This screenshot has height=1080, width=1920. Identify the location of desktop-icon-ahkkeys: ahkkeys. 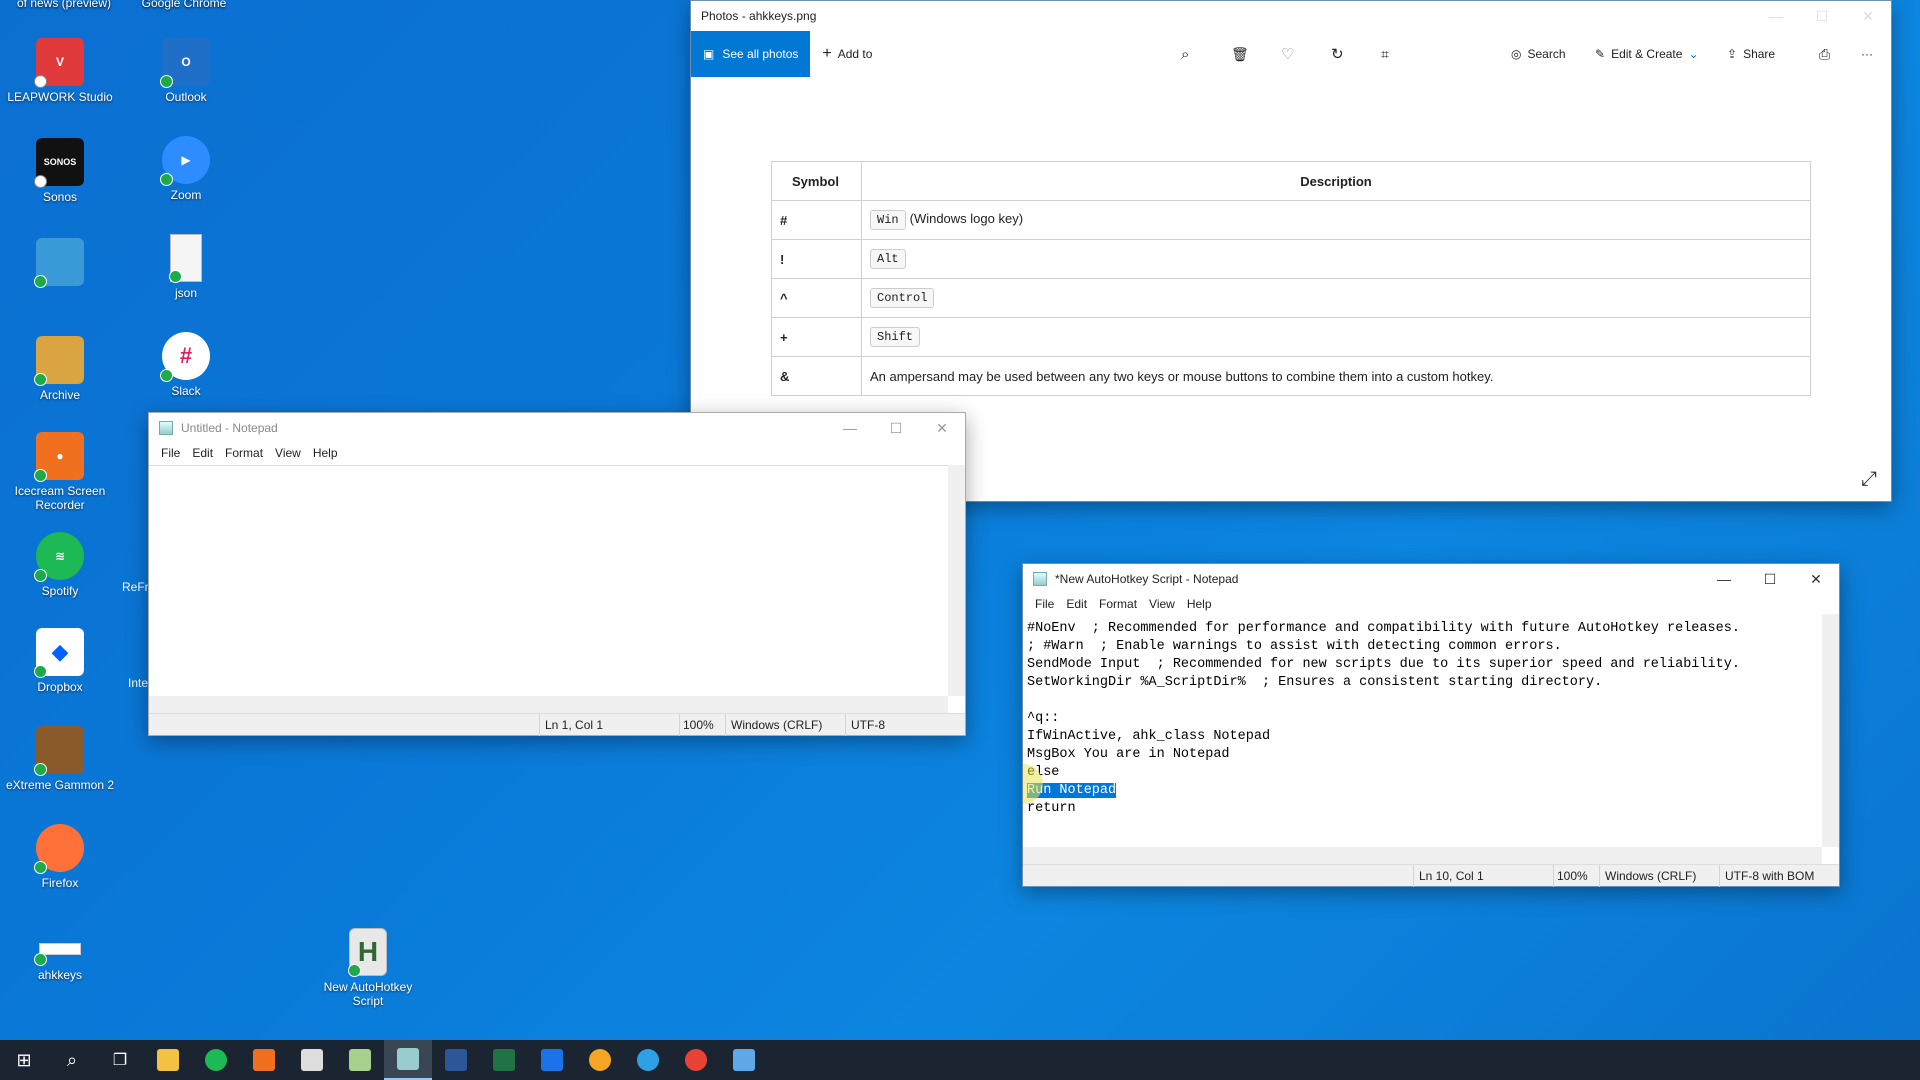
(60, 958).